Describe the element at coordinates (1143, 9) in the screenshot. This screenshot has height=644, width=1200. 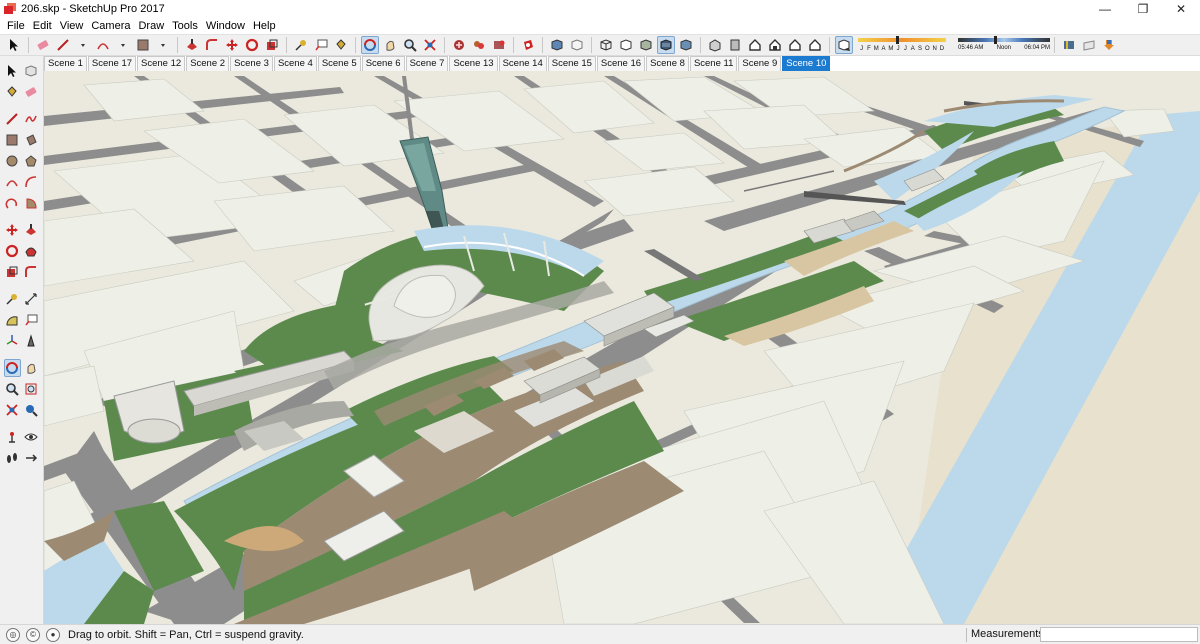
I see `maximize-button: ❐` at that location.